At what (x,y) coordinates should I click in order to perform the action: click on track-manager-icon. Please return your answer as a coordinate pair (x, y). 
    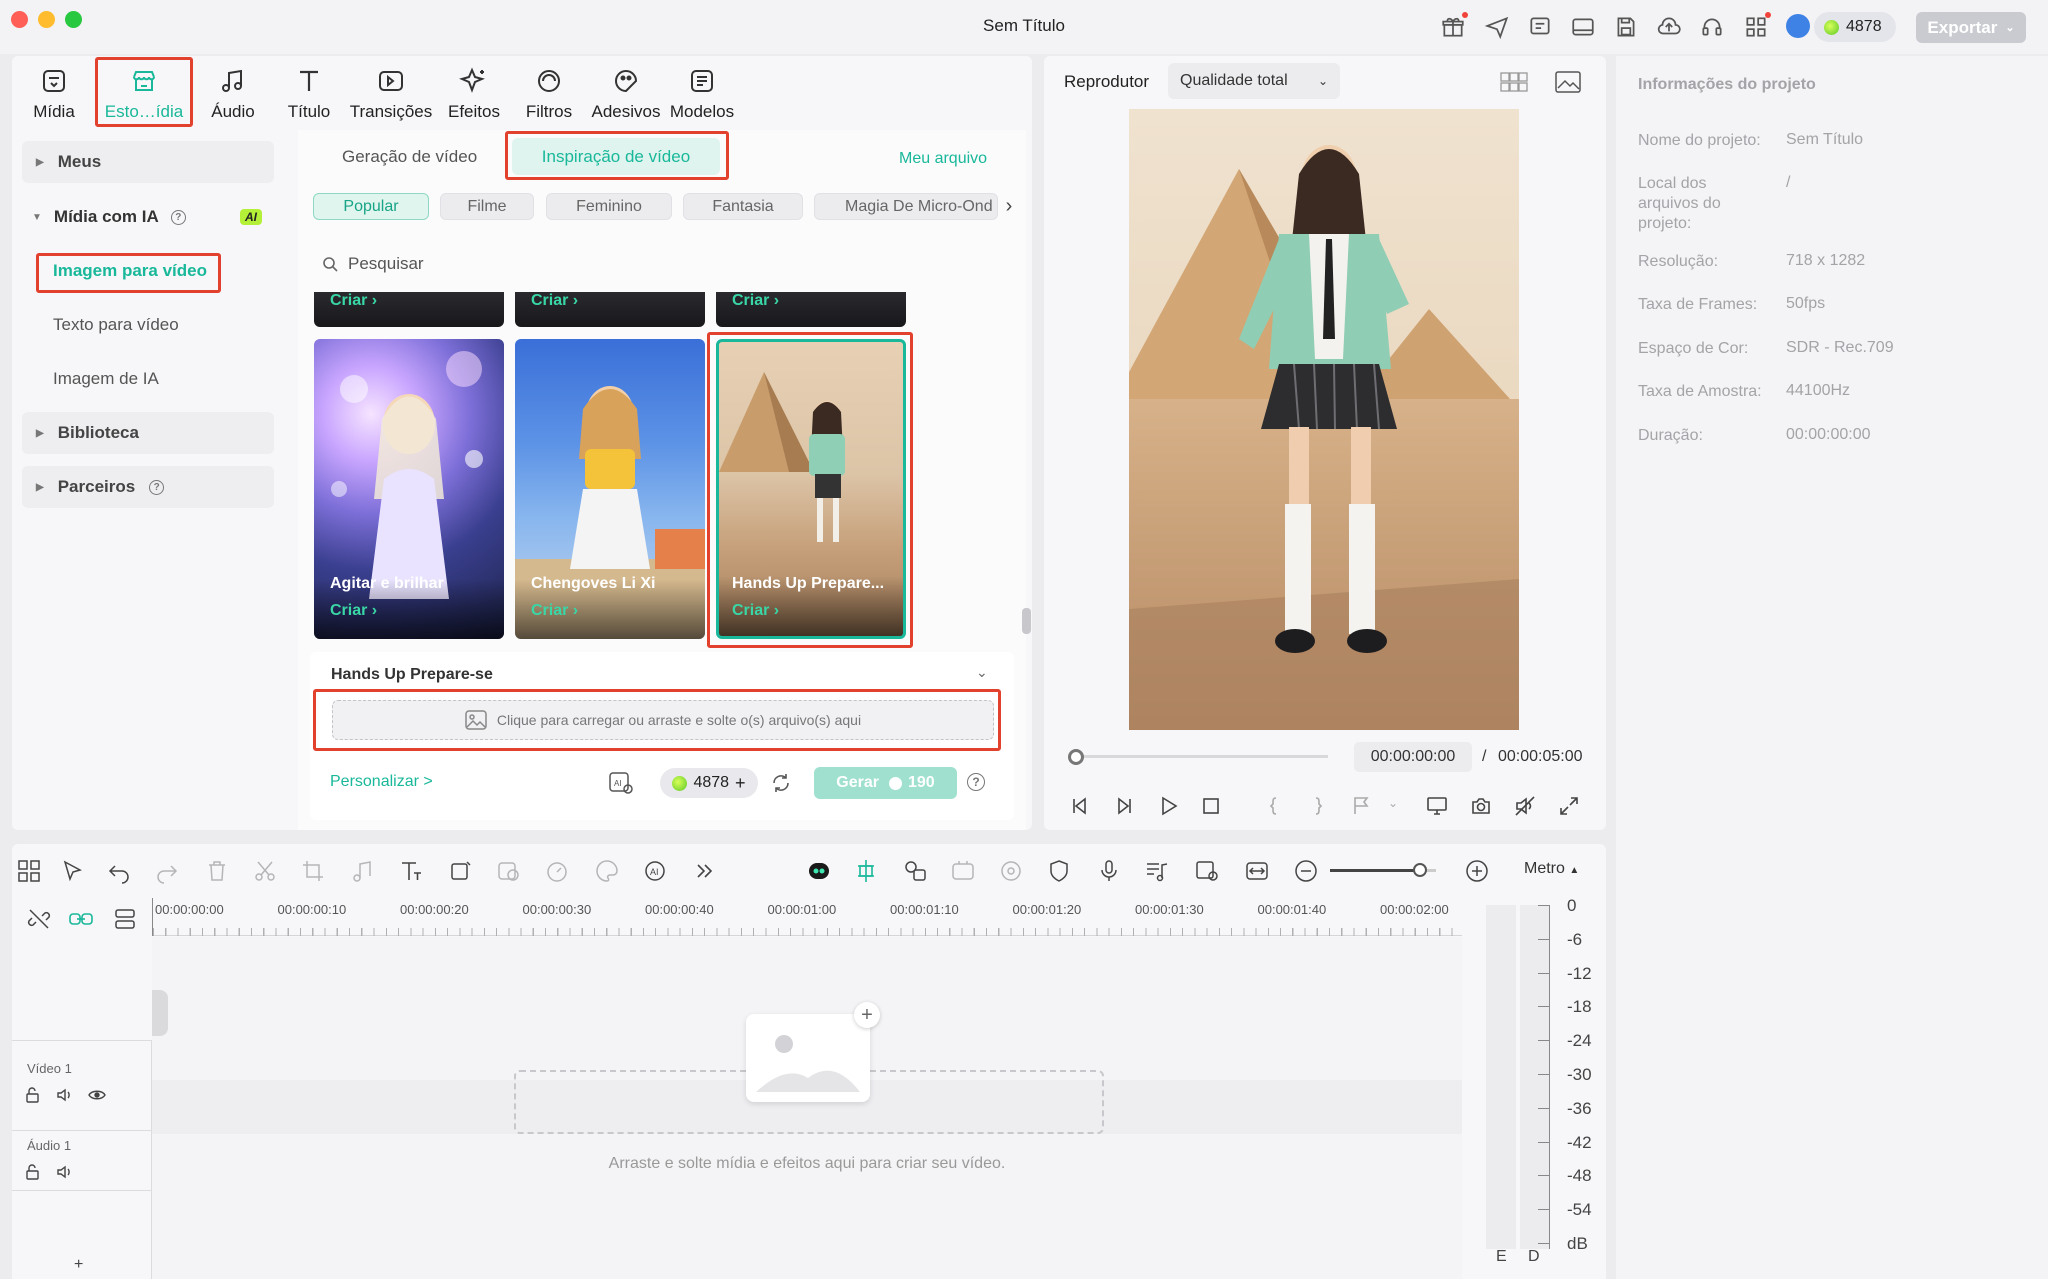
    Looking at the image, I should click on (125, 919).